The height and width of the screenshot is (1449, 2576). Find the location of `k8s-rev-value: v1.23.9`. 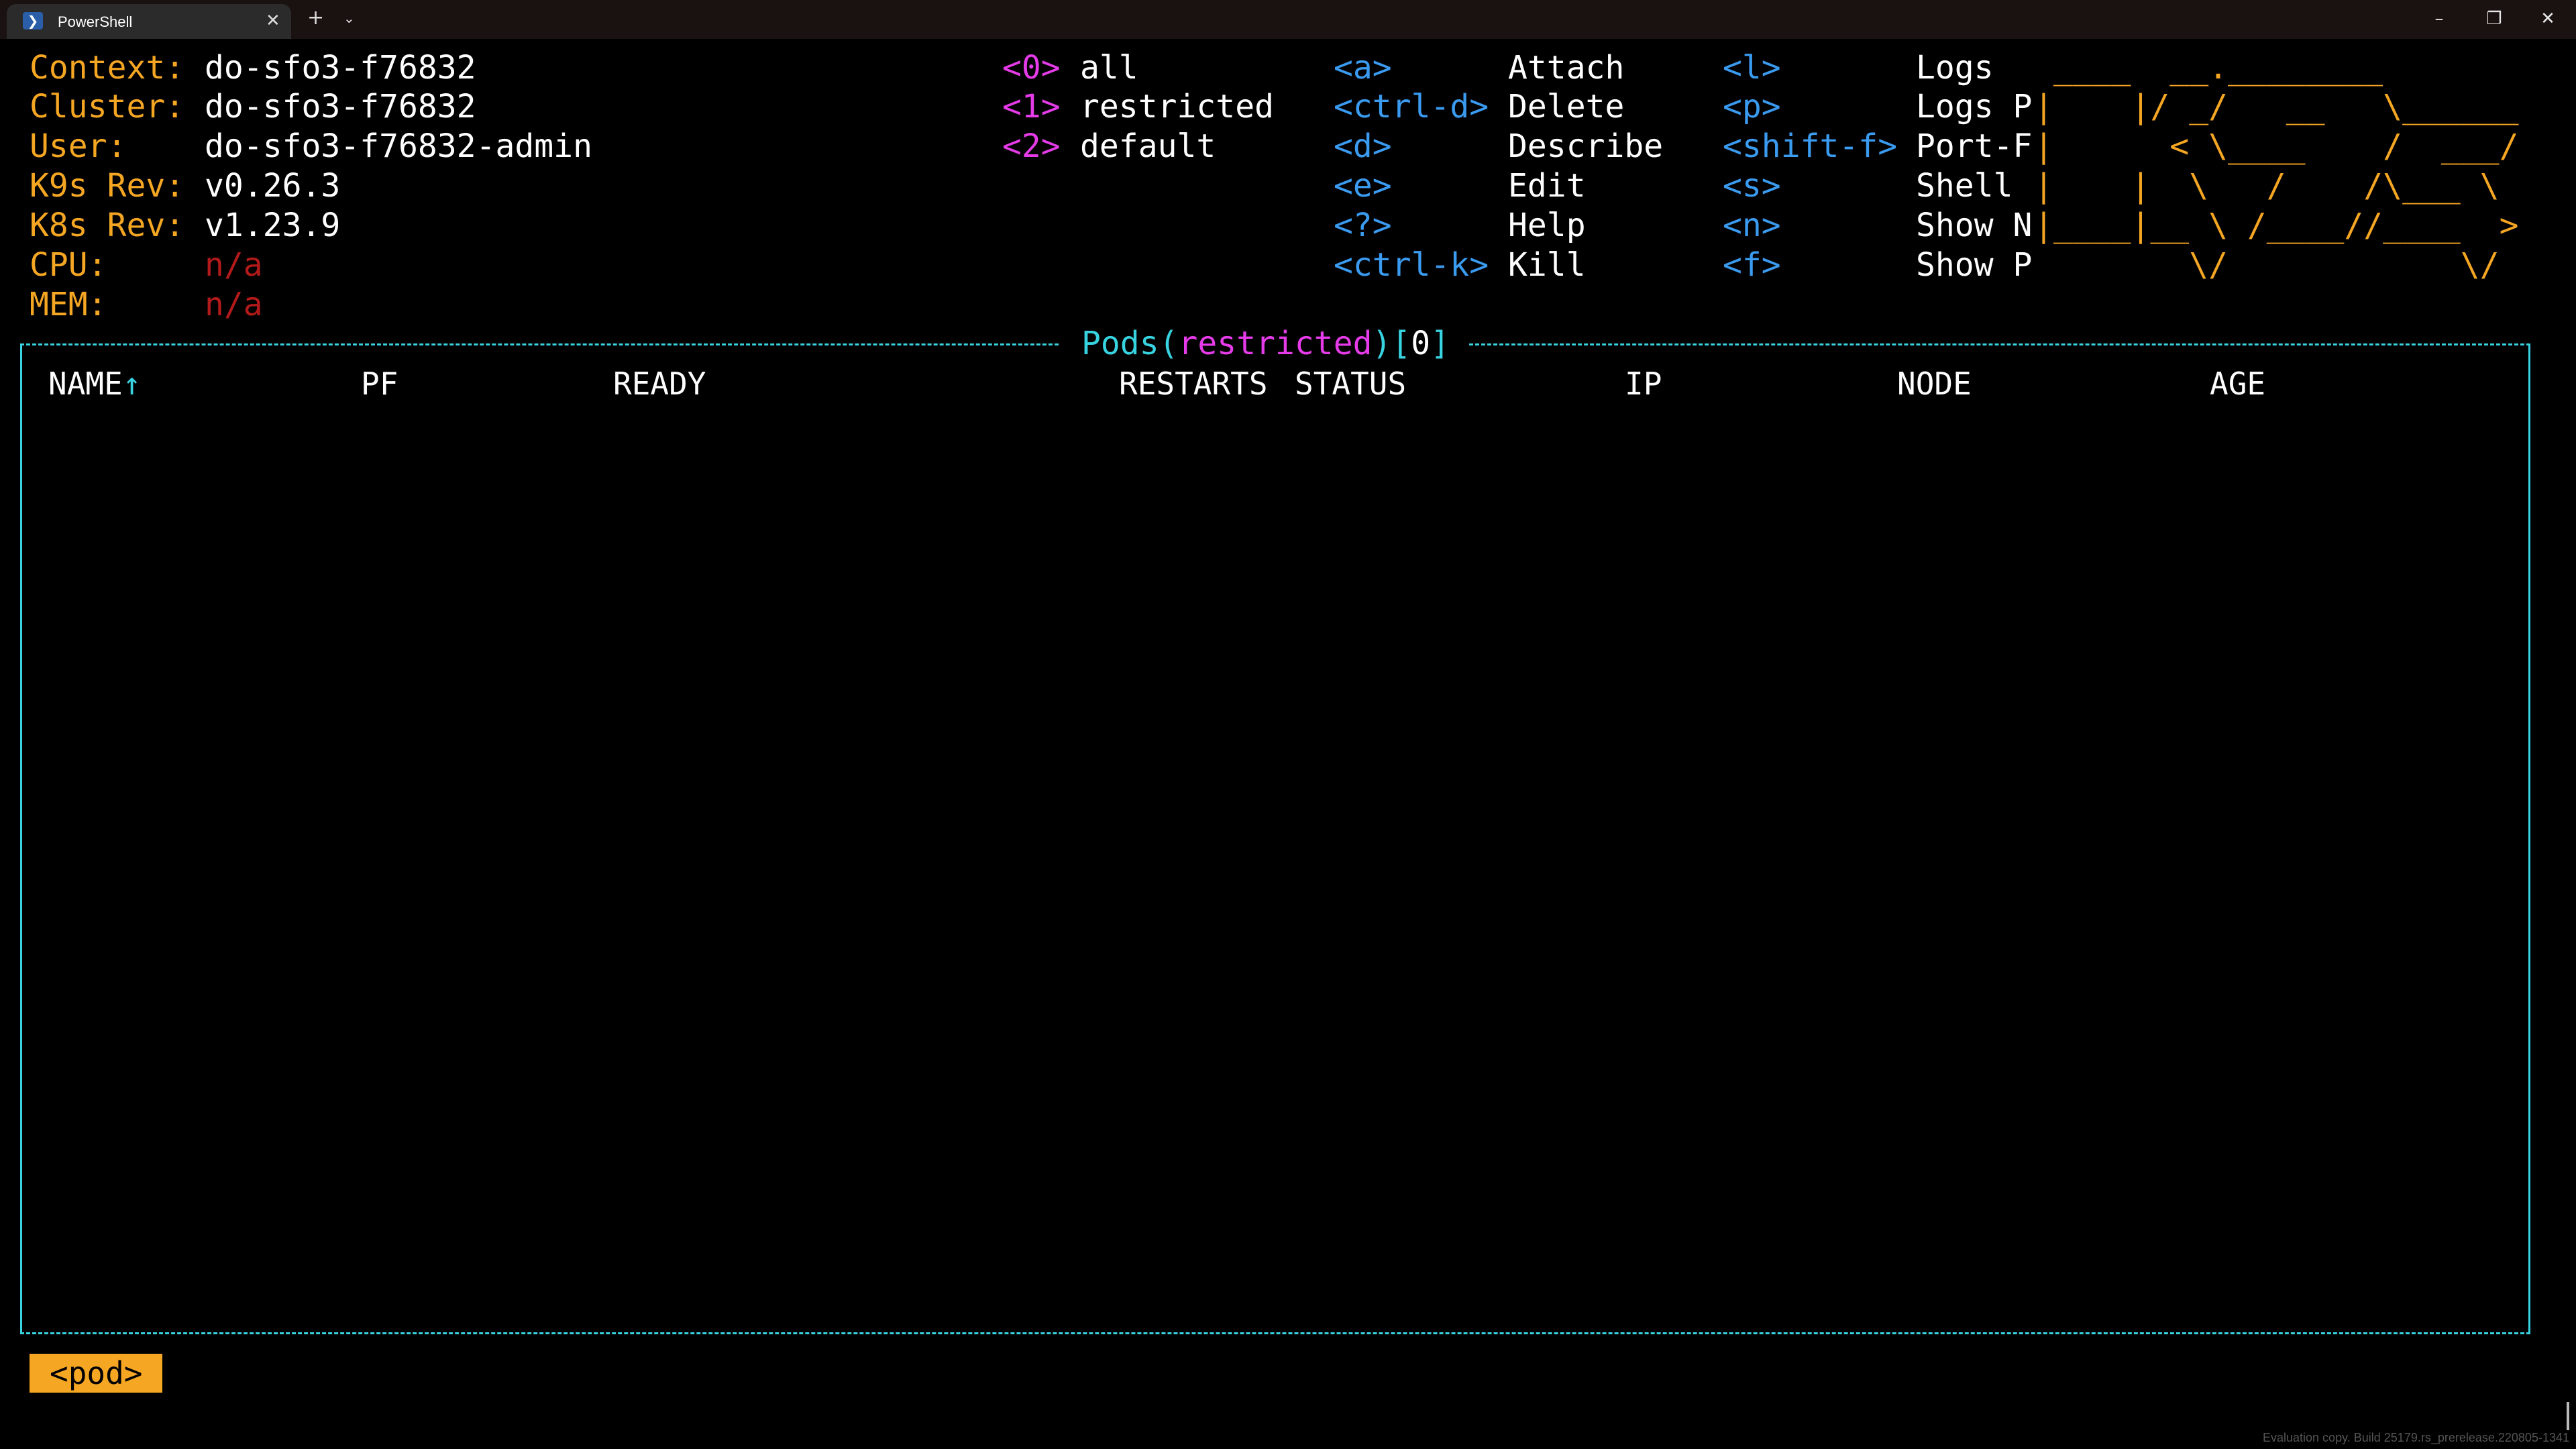

k8s-rev-value: v1.23.9 is located at coordinates (273, 225).